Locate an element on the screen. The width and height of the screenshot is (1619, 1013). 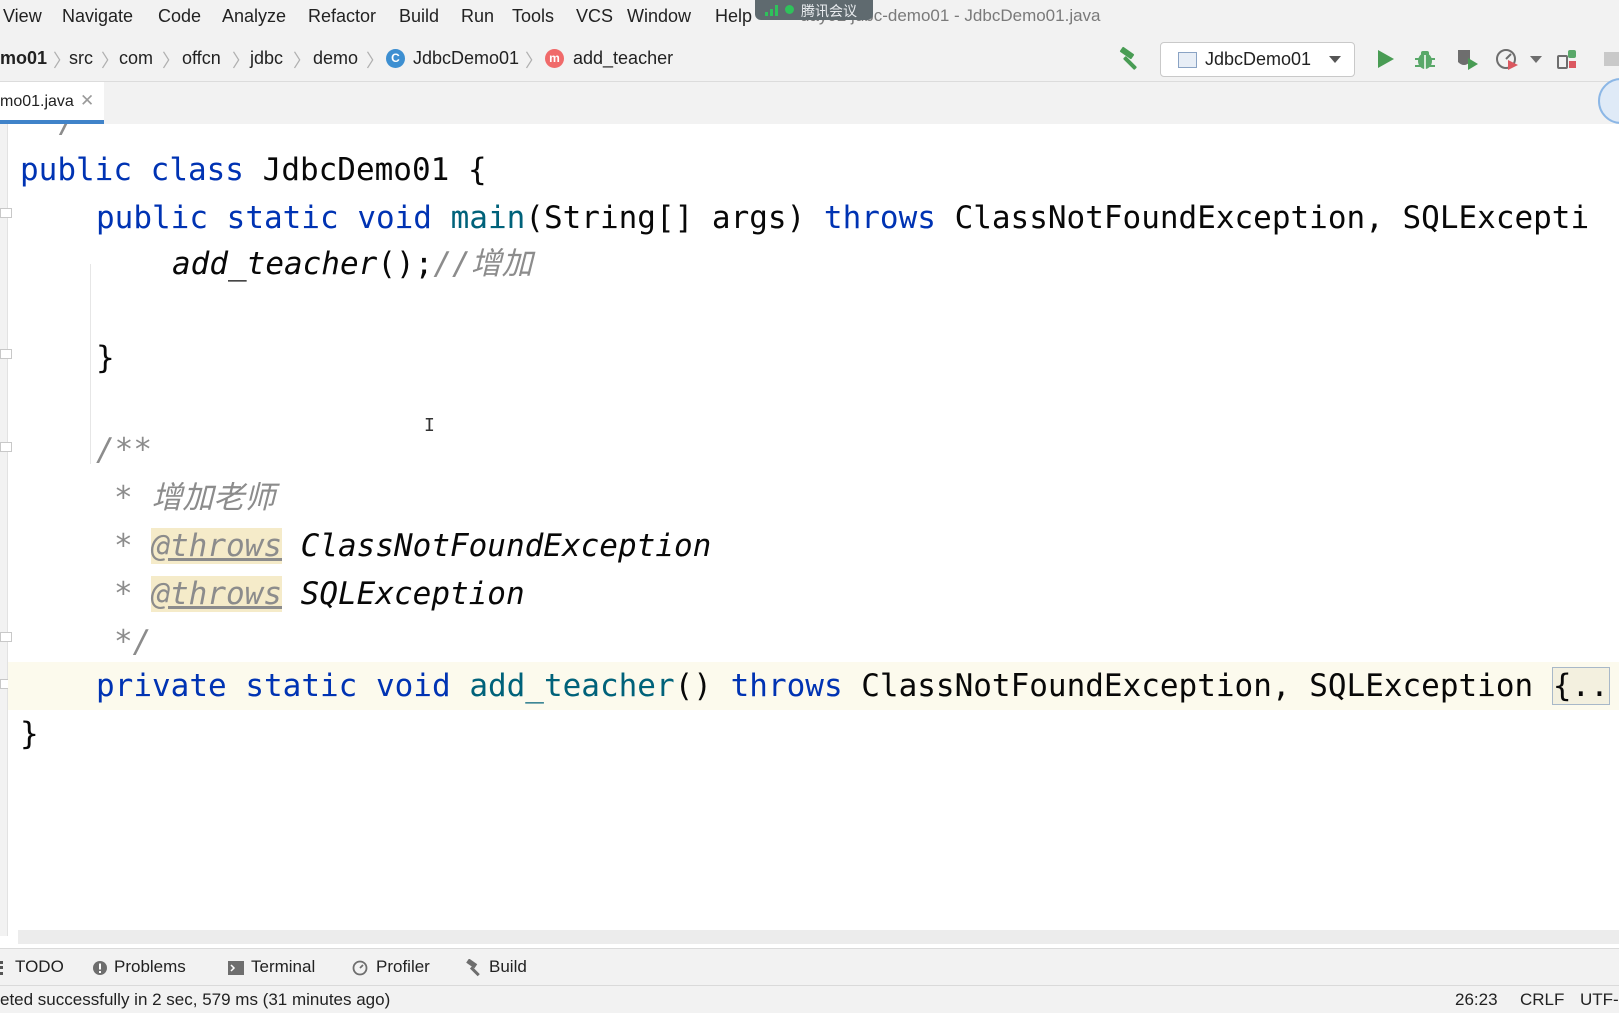
hammer-icon is located at coordinates (473, 967).